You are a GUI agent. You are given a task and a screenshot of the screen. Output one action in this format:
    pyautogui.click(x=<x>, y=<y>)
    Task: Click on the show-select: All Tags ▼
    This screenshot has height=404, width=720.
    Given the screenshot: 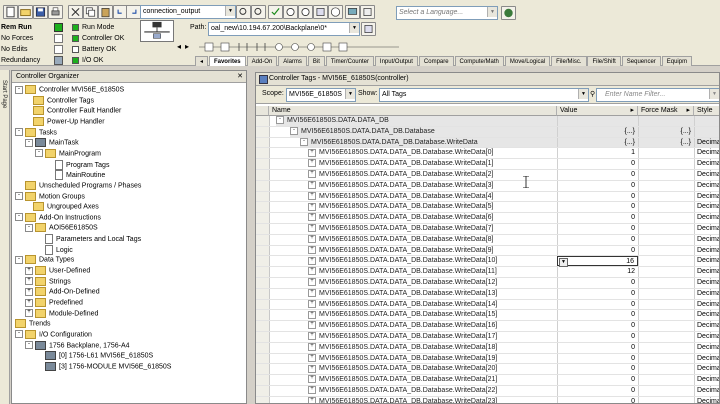 What is the action you would take?
    pyautogui.click(x=484, y=95)
    